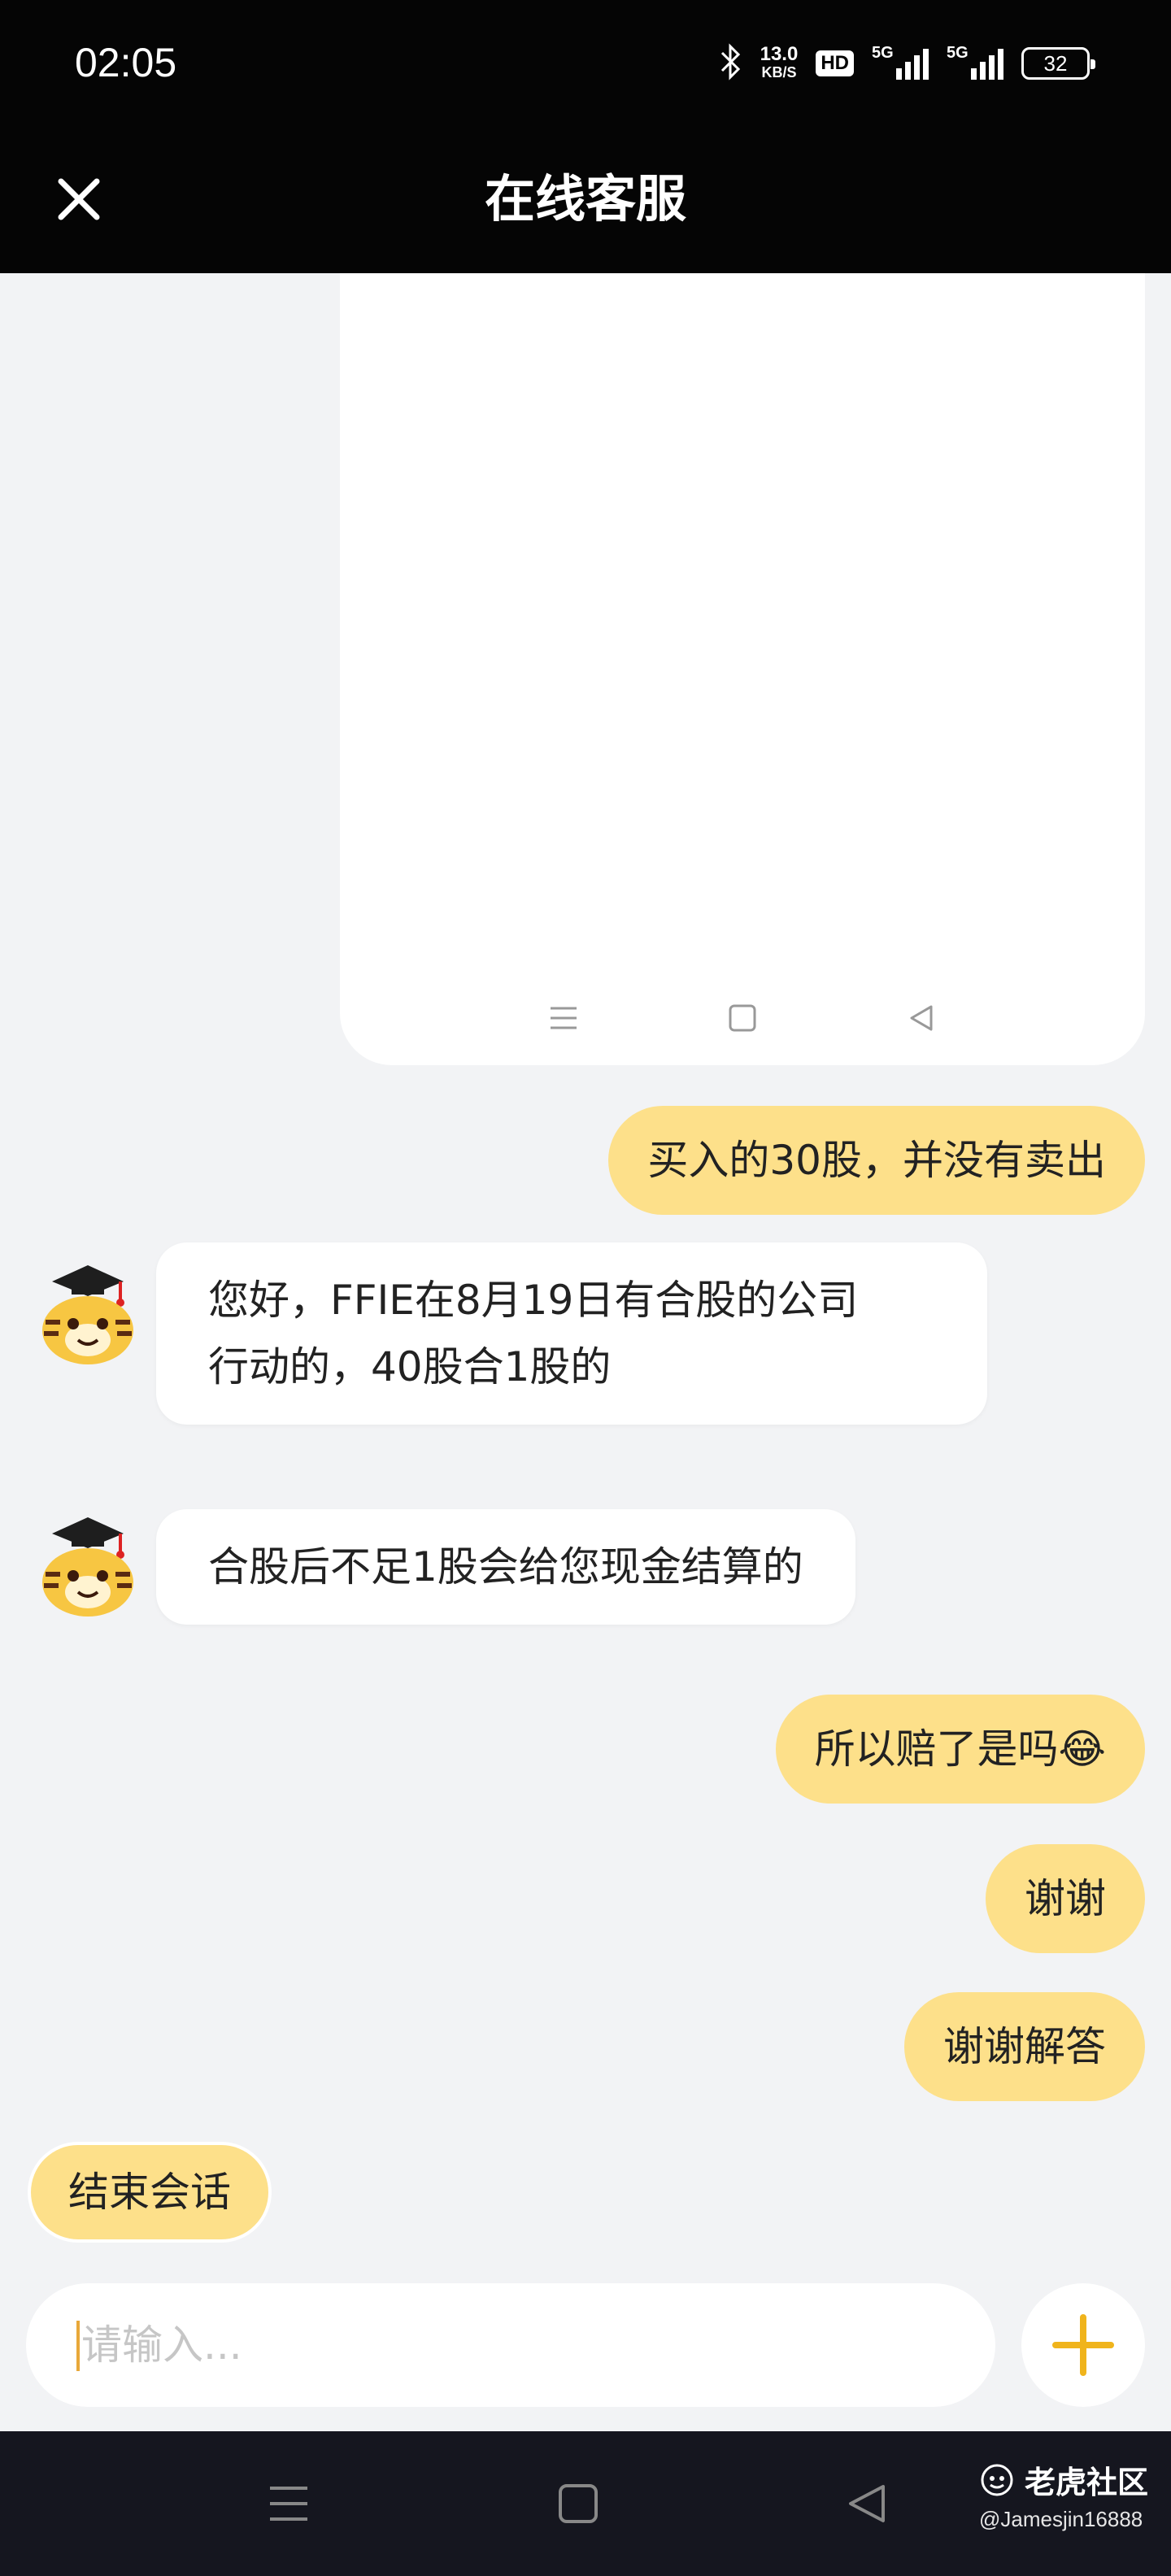 The width and height of the screenshot is (1171, 2576). What do you see at coordinates (505, 1567) in the screenshot?
I see `agent-message: 合股后不足1股会给您现金结算的` at bounding box center [505, 1567].